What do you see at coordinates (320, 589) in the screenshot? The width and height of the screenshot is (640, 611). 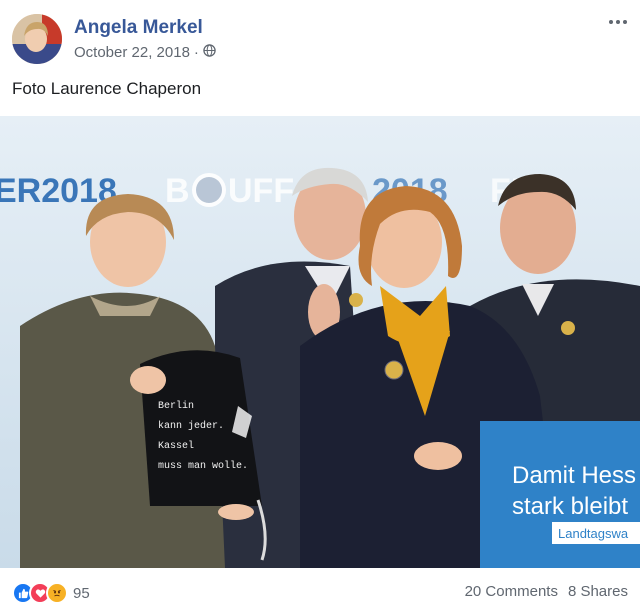 I see `post-footer: 95 20 Comments 8 Shares` at bounding box center [320, 589].